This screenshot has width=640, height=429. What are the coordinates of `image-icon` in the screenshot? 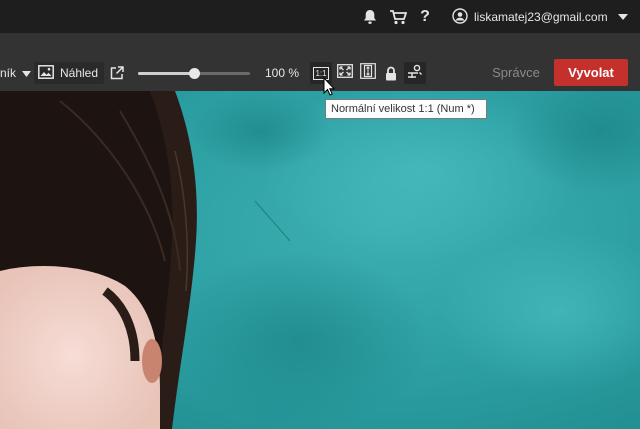 It's located at (46, 73).